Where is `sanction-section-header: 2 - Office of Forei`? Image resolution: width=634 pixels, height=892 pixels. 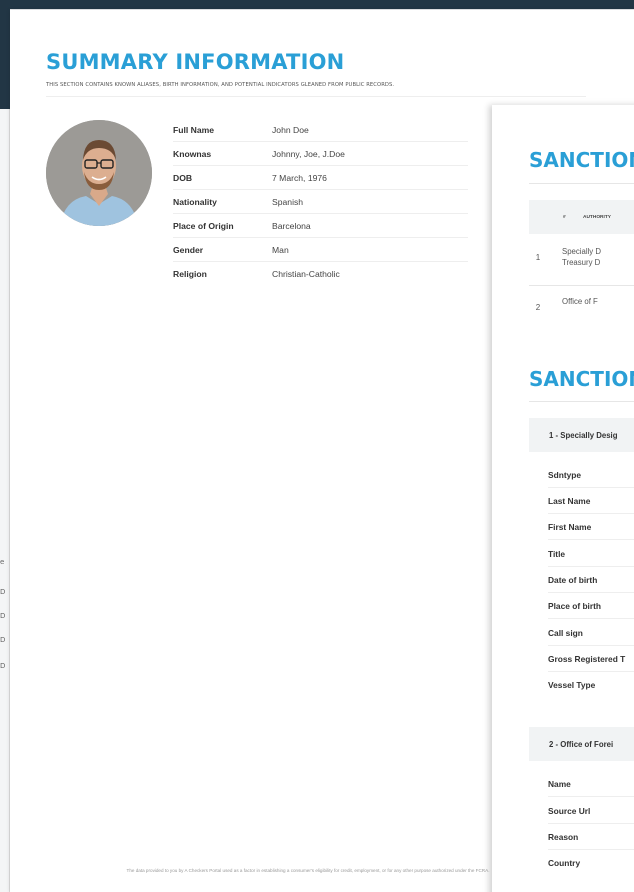
sanction-section-header: 2 - Office of Forei is located at coordinates (581, 744).